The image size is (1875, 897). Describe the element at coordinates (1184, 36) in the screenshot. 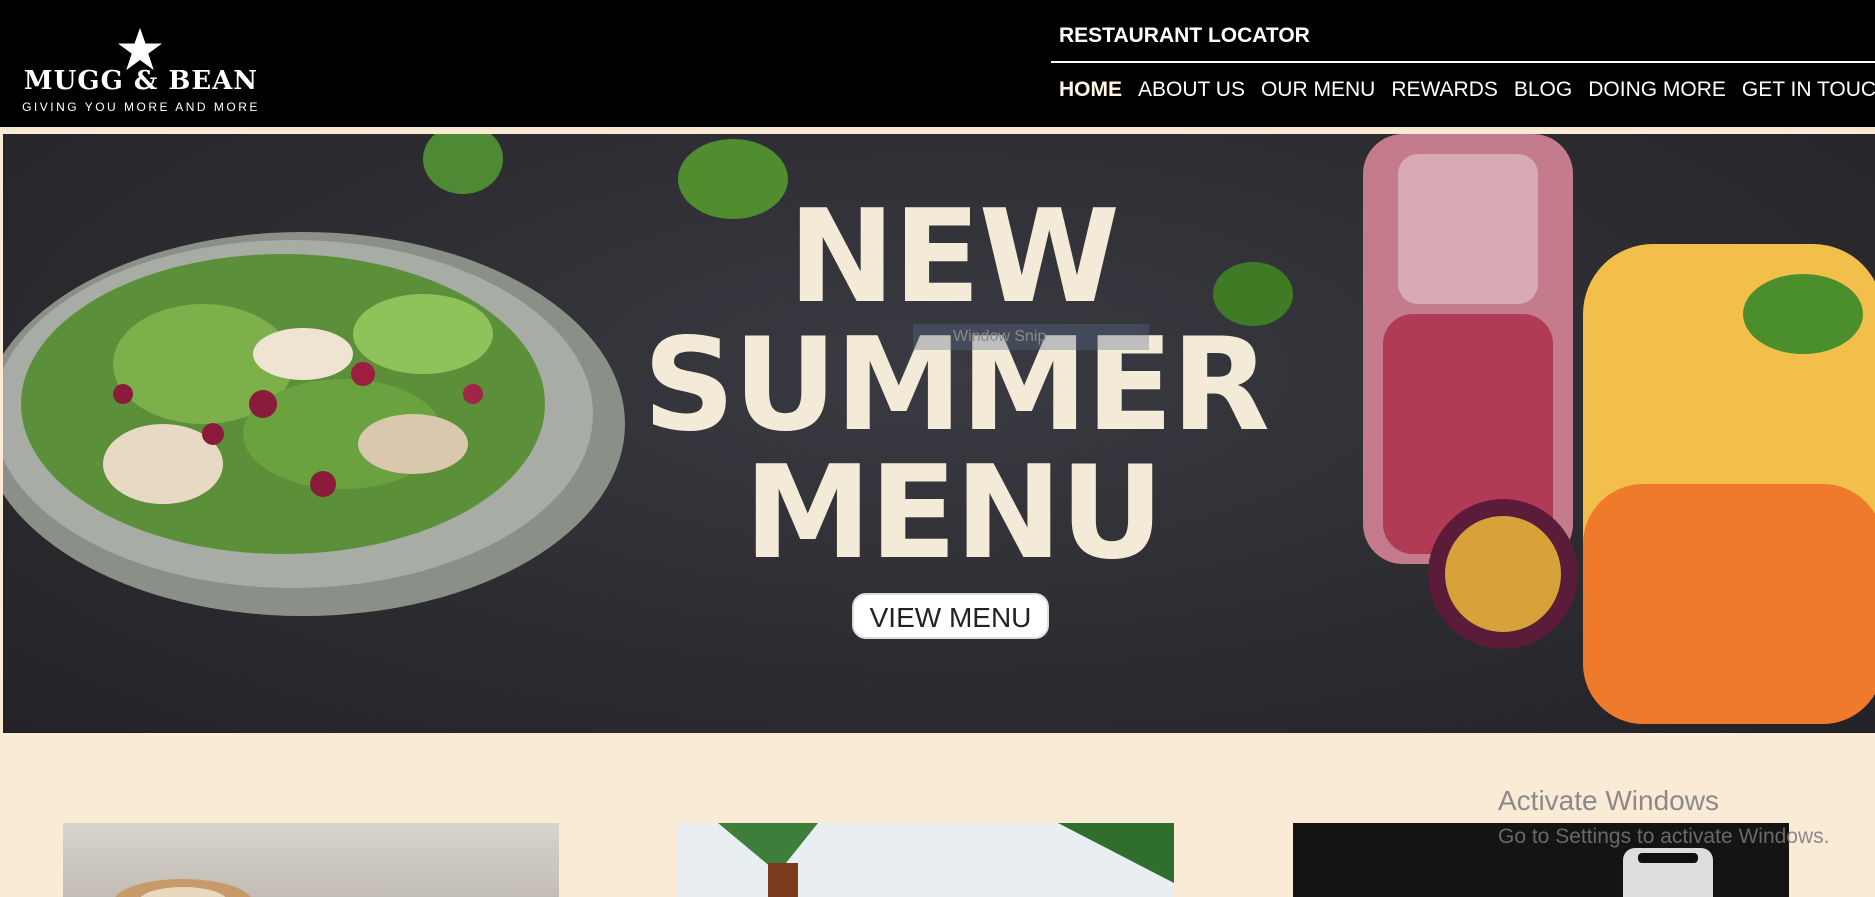

I see `restaurant-locator-link: RESTAURANT LOCATOR` at that location.